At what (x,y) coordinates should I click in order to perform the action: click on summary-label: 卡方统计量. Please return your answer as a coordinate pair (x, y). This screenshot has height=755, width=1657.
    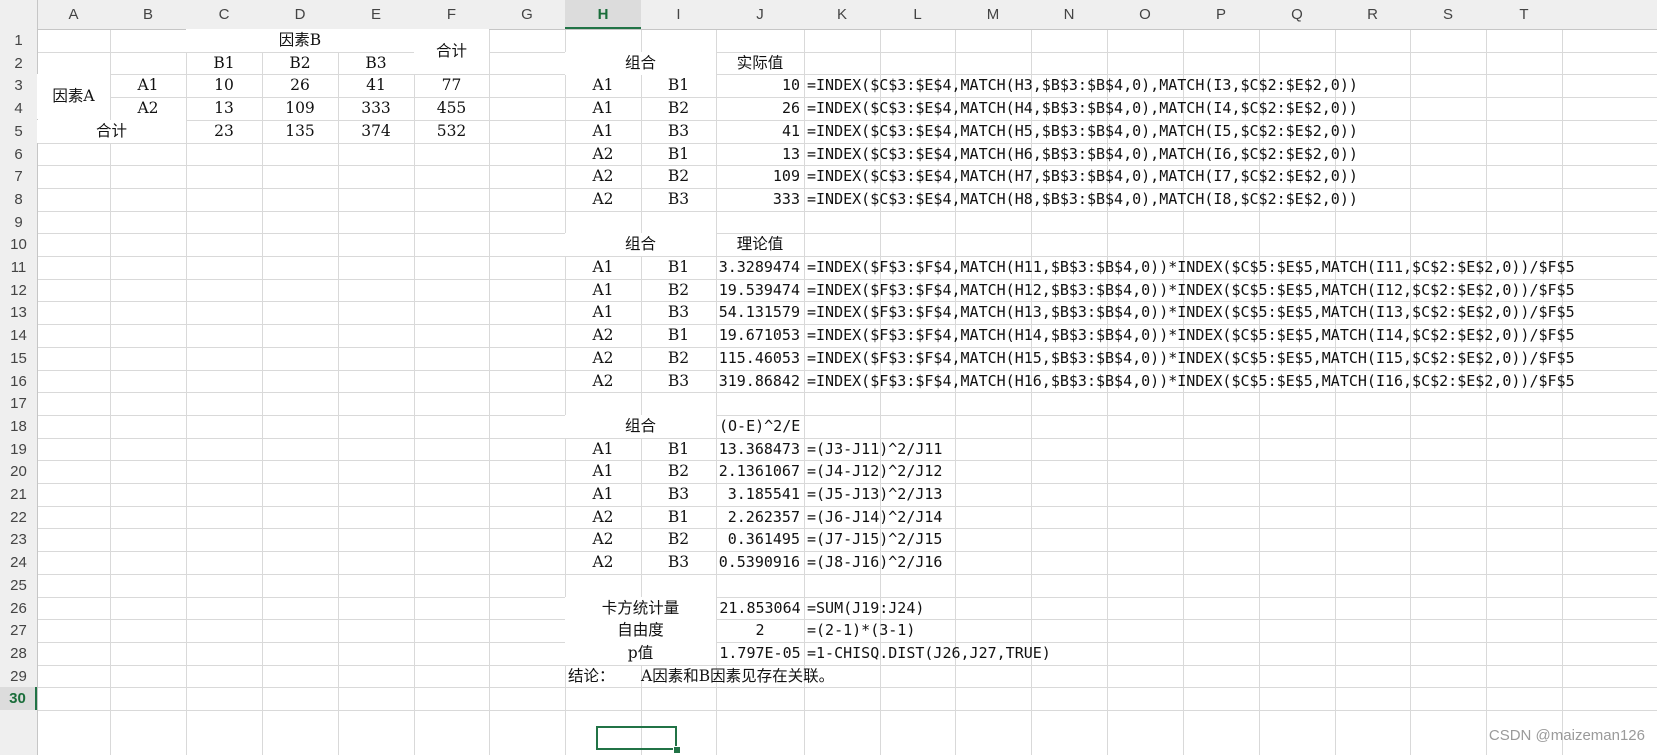
    Looking at the image, I should click on (640, 608).